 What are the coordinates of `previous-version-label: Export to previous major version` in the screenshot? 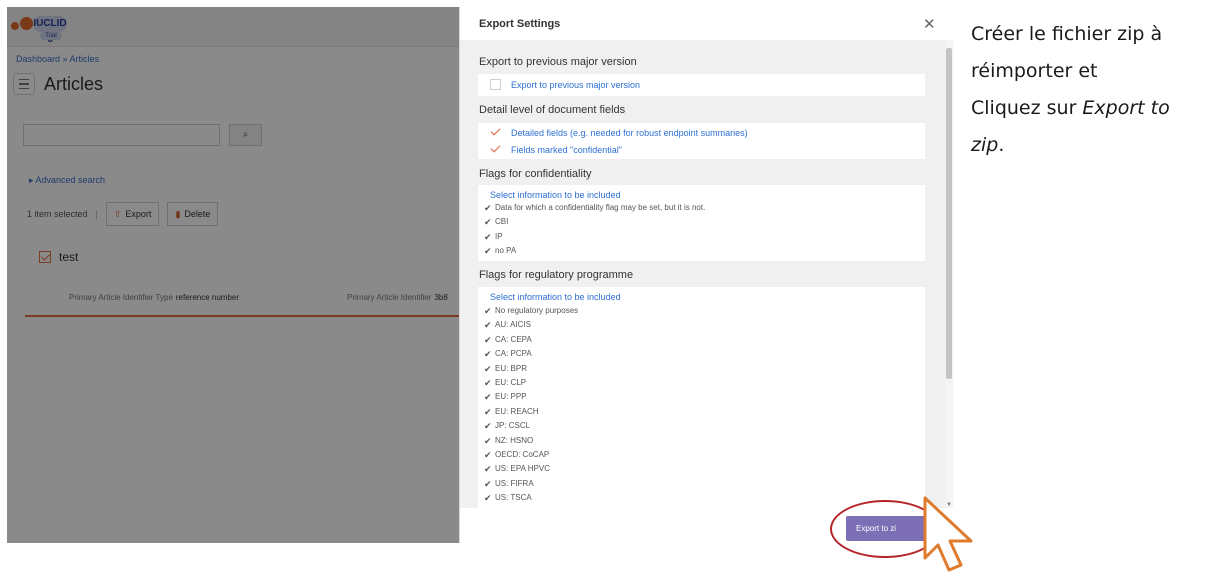 It's located at (576, 84).